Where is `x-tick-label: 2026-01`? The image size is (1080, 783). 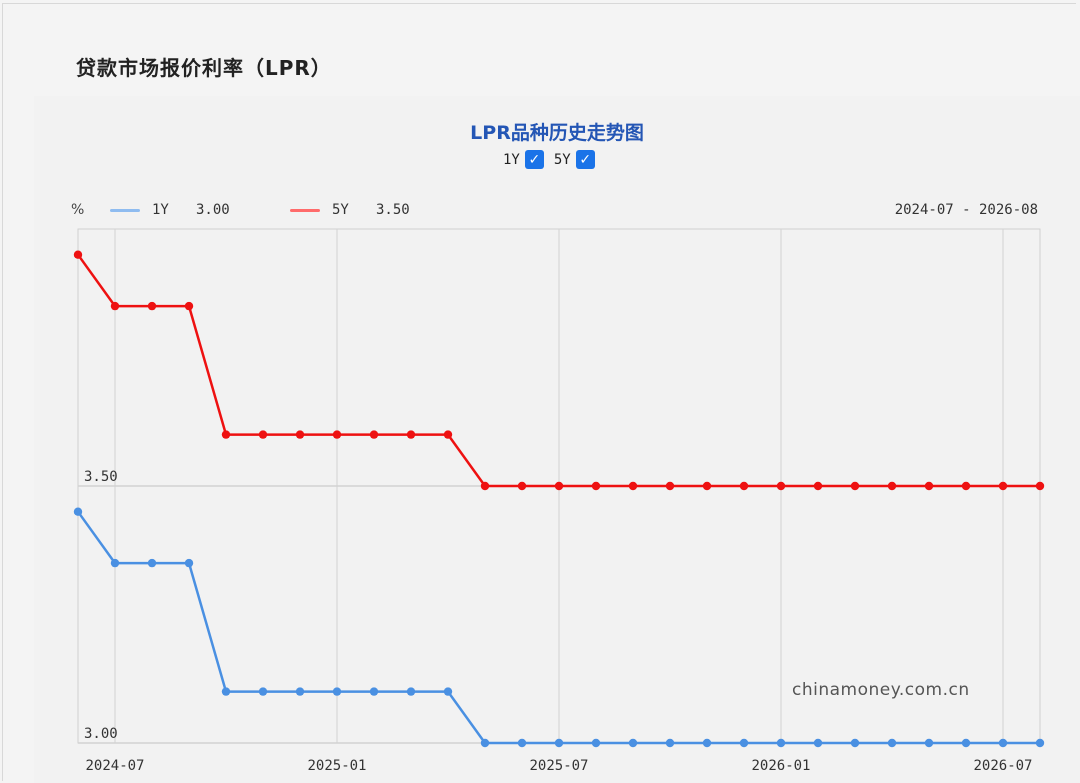 x-tick-label: 2026-01 is located at coordinates (780, 766).